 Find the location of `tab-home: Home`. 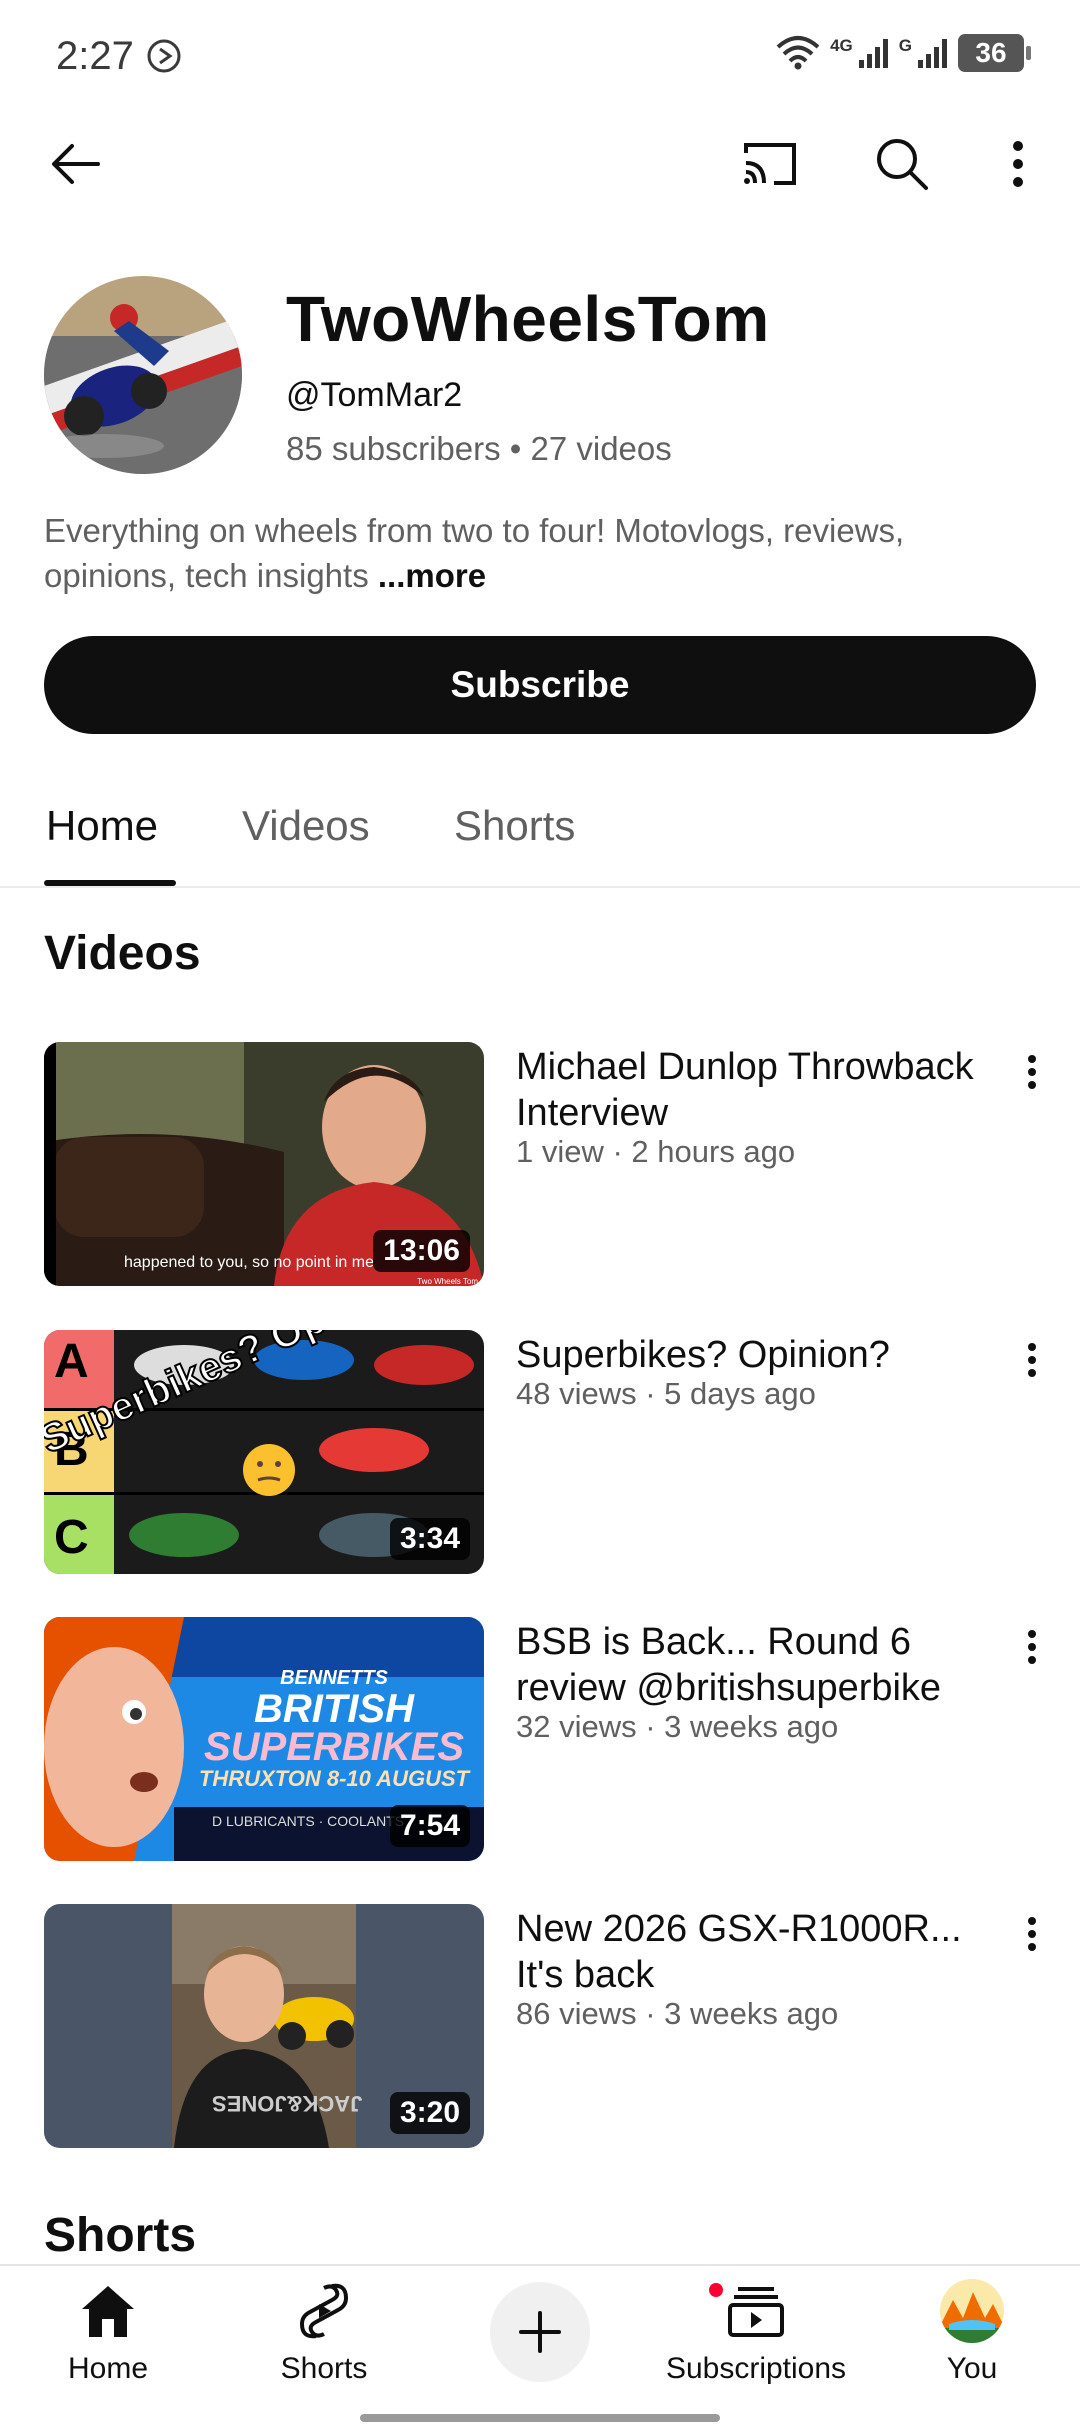

tab-home: Home is located at coordinates (102, 826).